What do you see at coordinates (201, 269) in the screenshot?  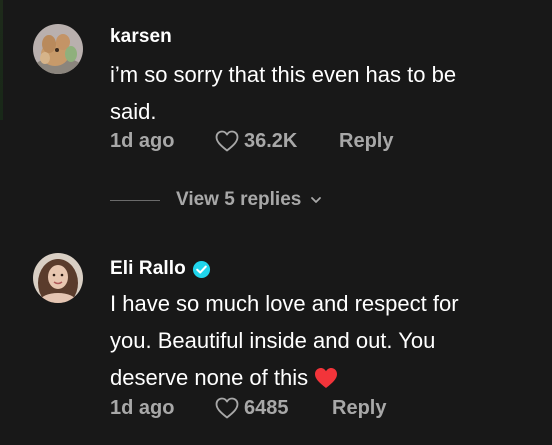 I see `verified-badge-icon` at bounding box center [201, 269].